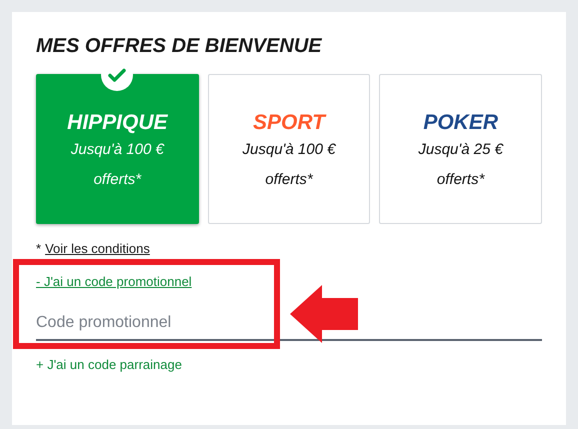 The width and height of the screenshot is (578, 429). What do you see at coordinates (460, 165) in the screenshot?
I see `offer-description: Jusqu'à 25 € offerts*` at bounding box center [460, 165].